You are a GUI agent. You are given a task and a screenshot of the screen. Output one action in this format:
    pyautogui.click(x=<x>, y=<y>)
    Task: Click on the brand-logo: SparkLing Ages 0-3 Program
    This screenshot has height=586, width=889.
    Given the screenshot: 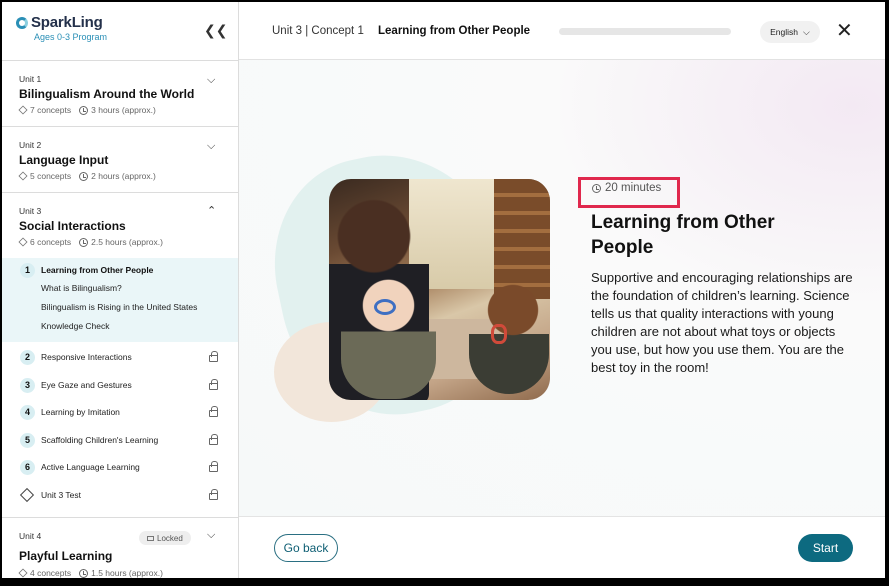 What is the action you would take?
    pyautogui.click(x=61, y=28)
    